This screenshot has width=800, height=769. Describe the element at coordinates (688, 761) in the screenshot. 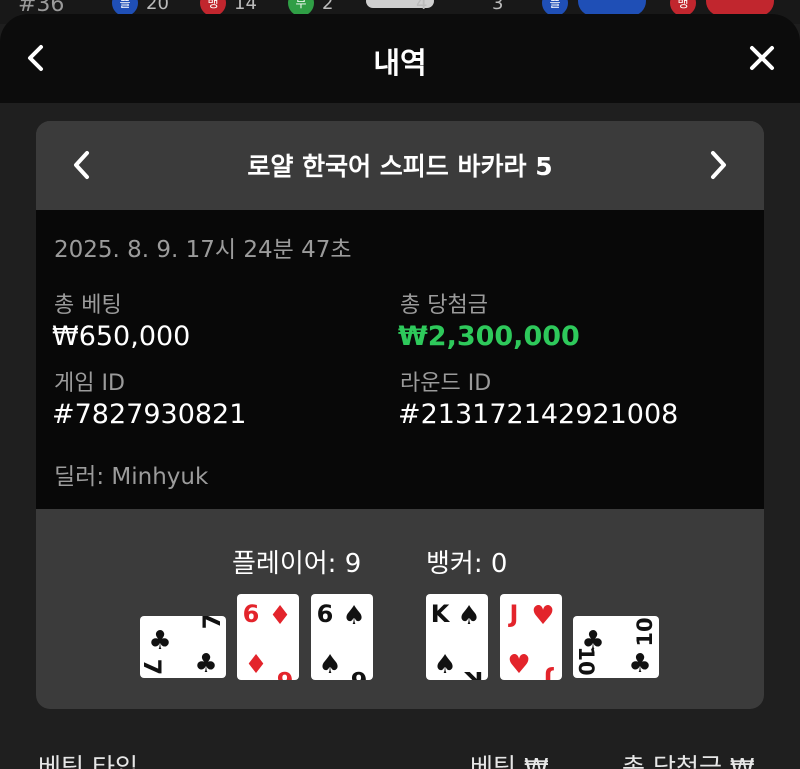

I see `total-win-column-header: 총 당첨금 ₩` at that location.